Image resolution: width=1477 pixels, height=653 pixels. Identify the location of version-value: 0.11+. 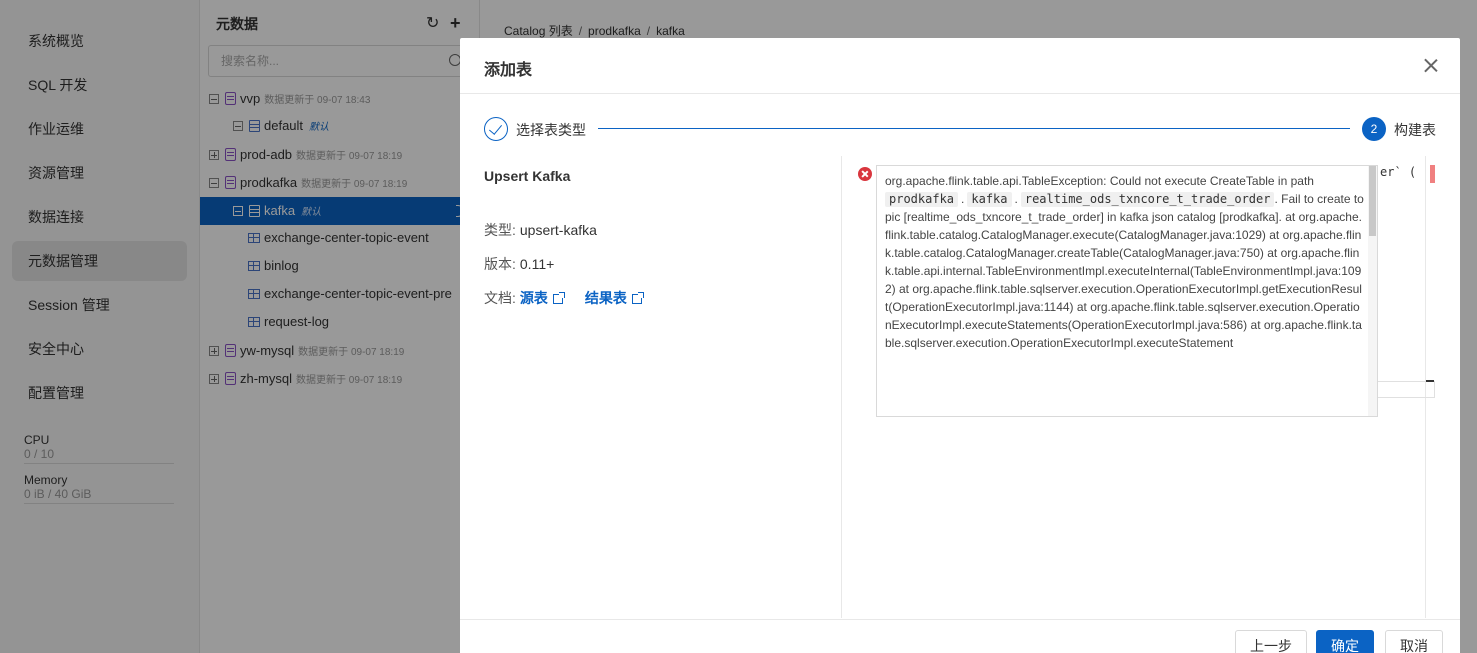
(537, 264).